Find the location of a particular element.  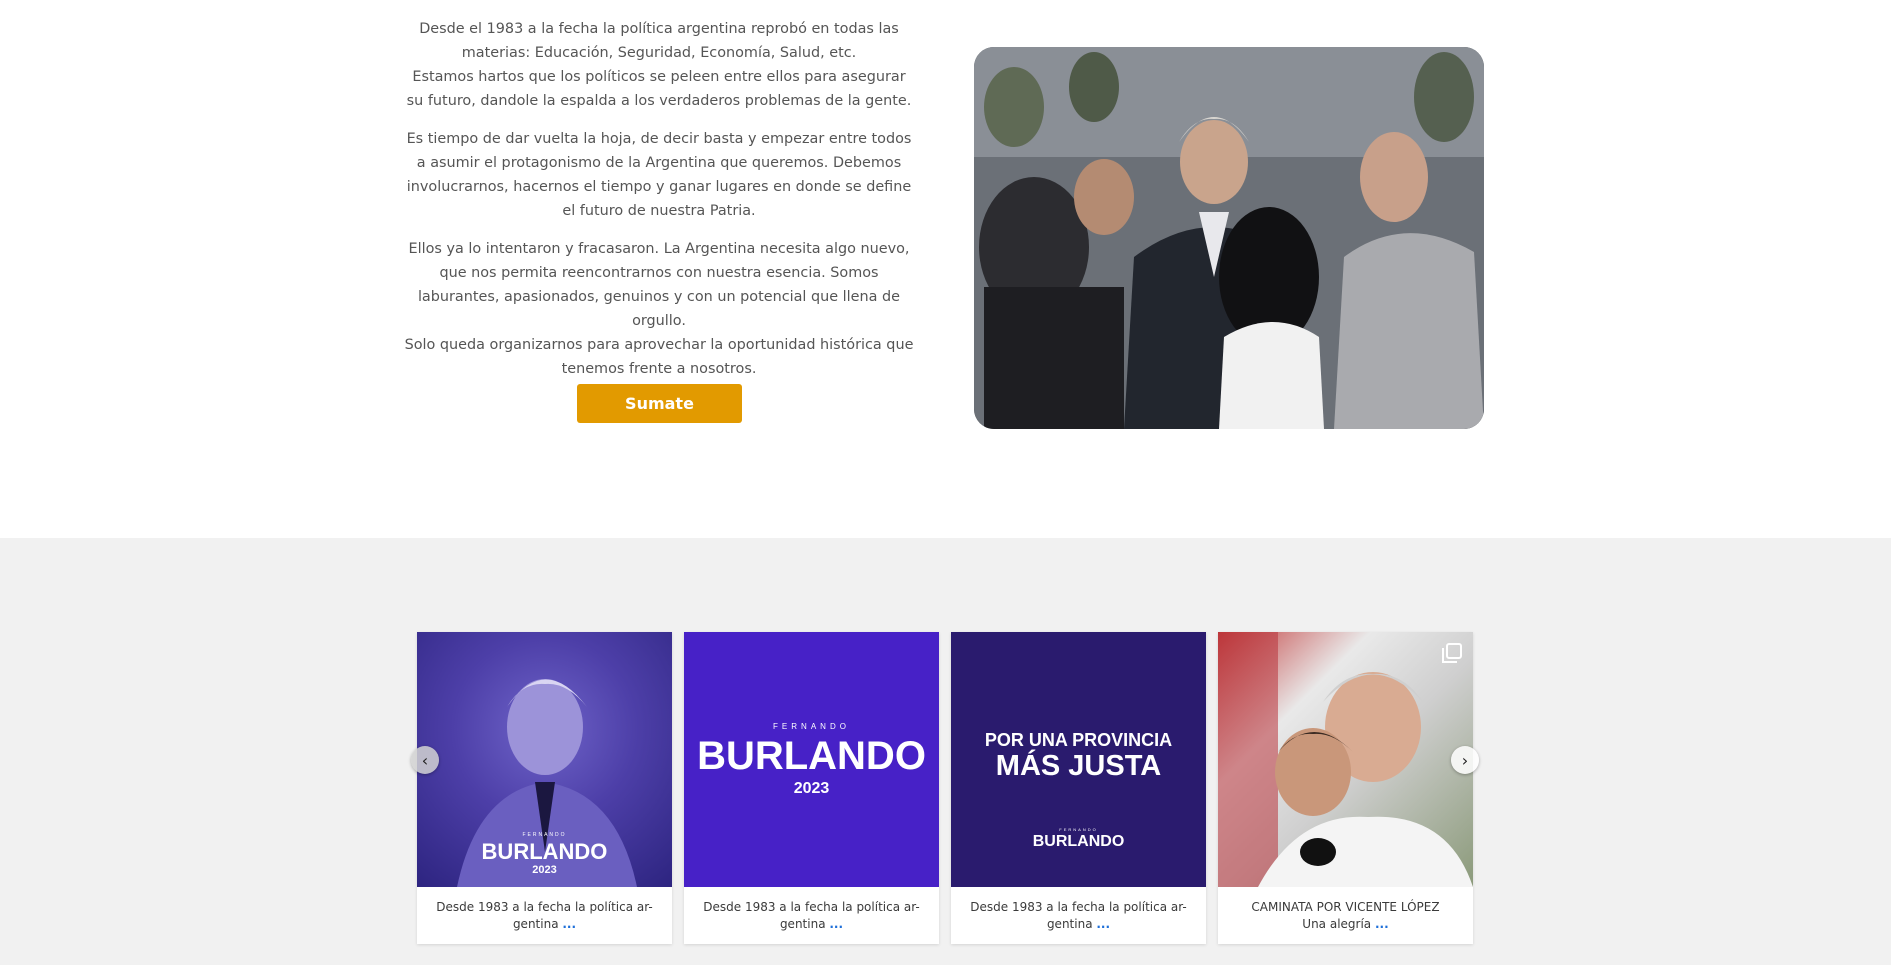

hero-photo is located at coordinates (1229, 238).